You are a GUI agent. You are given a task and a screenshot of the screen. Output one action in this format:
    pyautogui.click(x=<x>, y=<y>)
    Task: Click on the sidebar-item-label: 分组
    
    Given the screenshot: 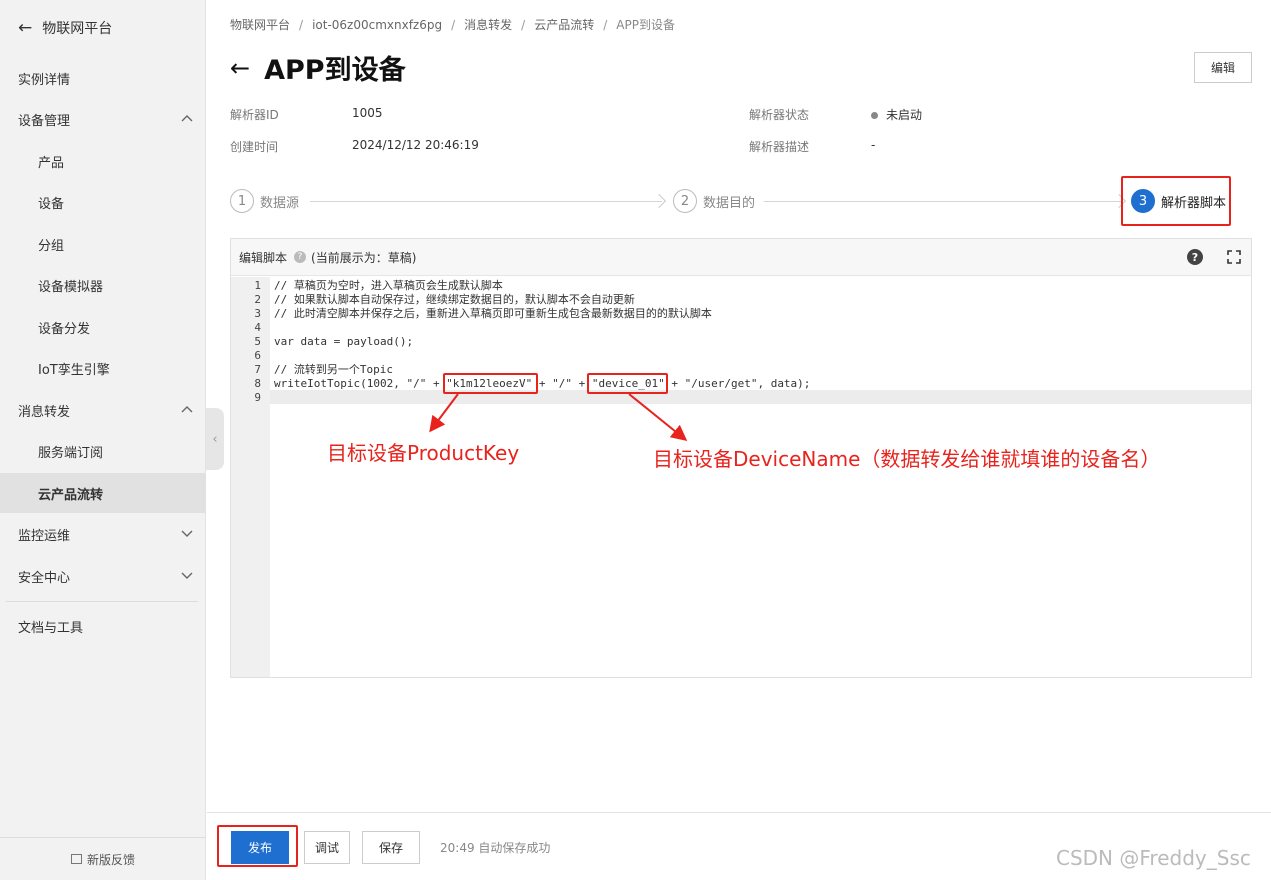 What is the action you would take?
    pyautogui.click(x=51, y=246)
    